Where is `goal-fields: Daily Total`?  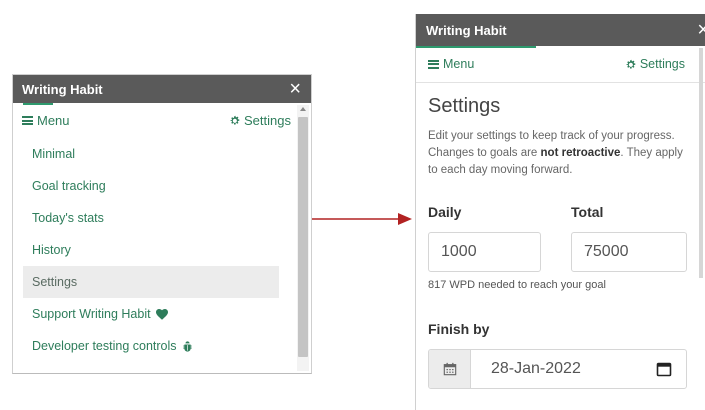 goal-fields: Daily Total is located at coordinates (557, 238).